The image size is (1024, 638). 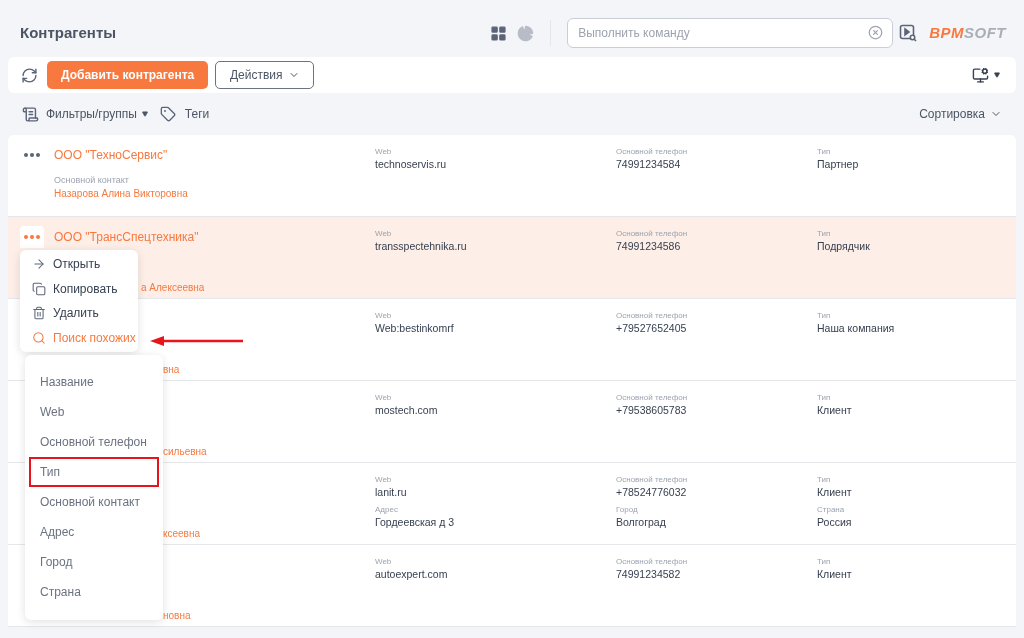 I want to click on field-value: 74991234586, so click(x=648, y=246).